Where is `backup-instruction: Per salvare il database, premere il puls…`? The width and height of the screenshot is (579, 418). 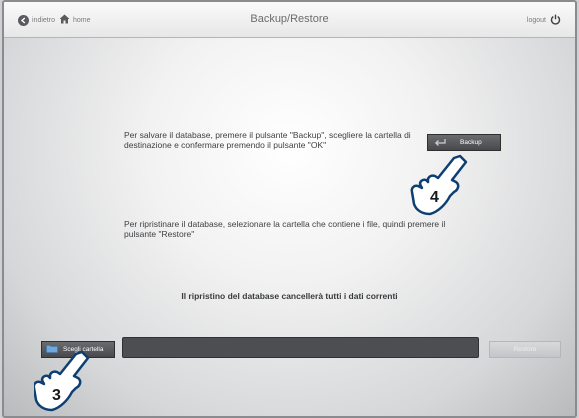
backup-instruction: Per salvare il database, premere il puls… is located at coordinates (267, 140).